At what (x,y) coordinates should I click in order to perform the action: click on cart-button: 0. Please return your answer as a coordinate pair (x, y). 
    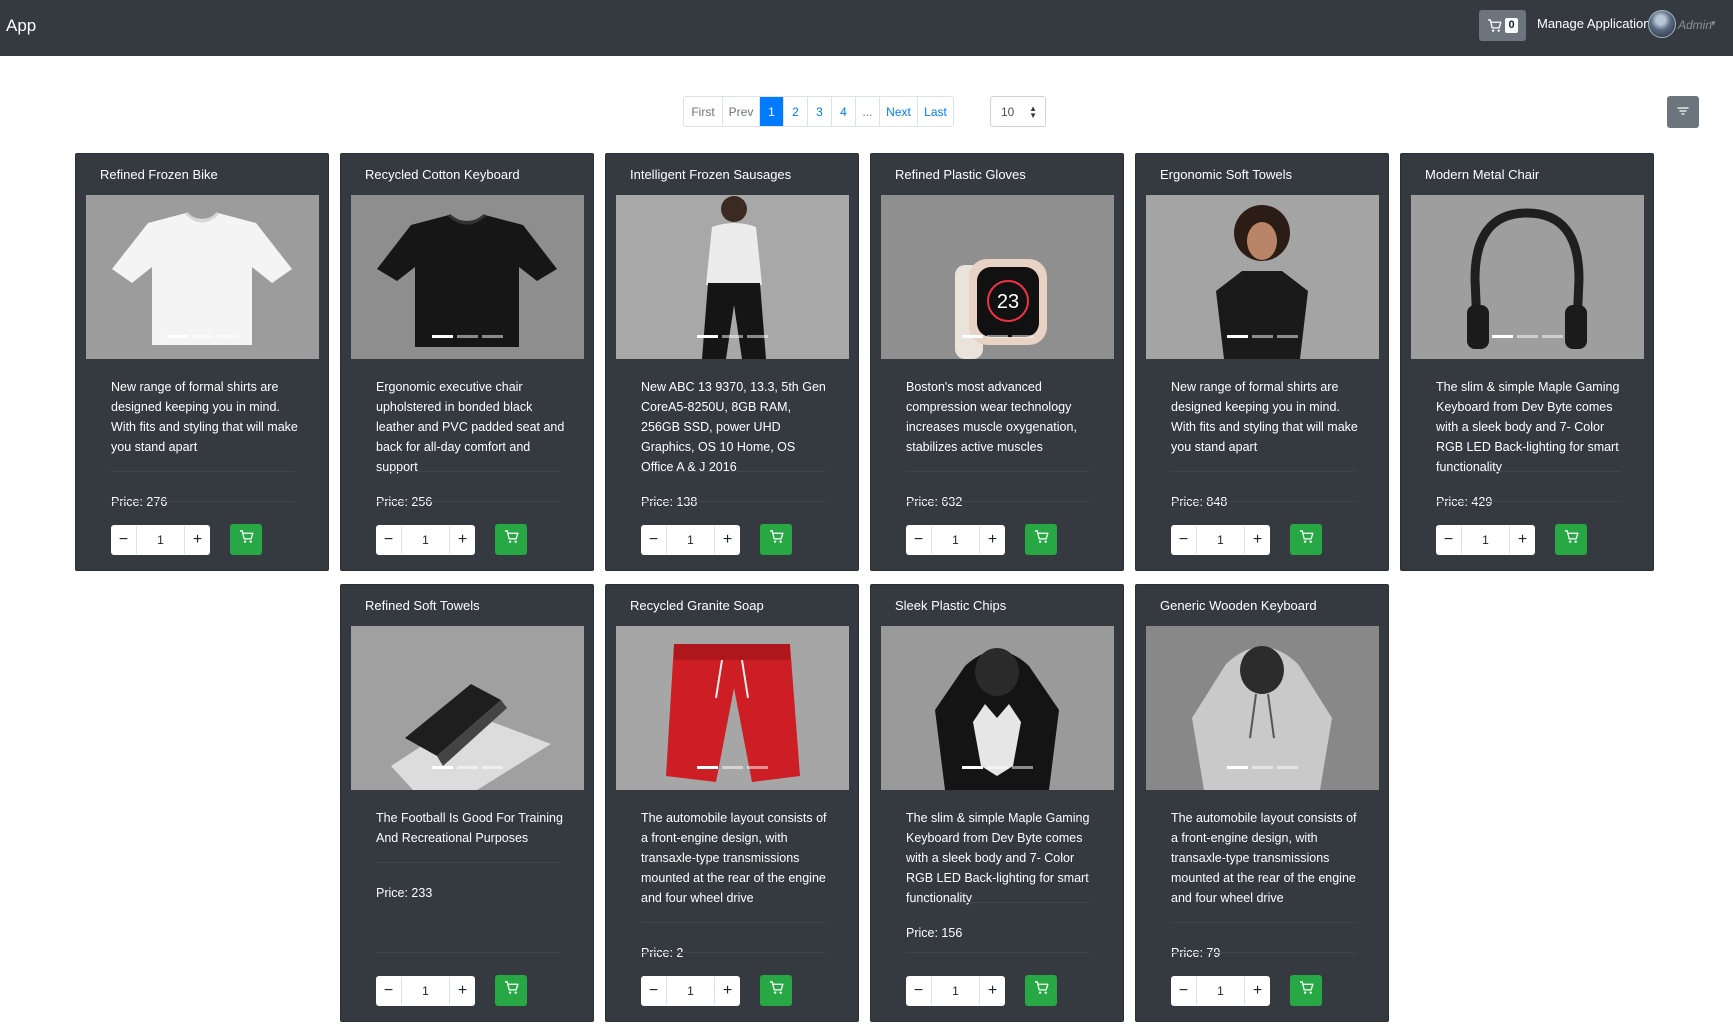
    Looking at the image, I should click on (1502, 25).